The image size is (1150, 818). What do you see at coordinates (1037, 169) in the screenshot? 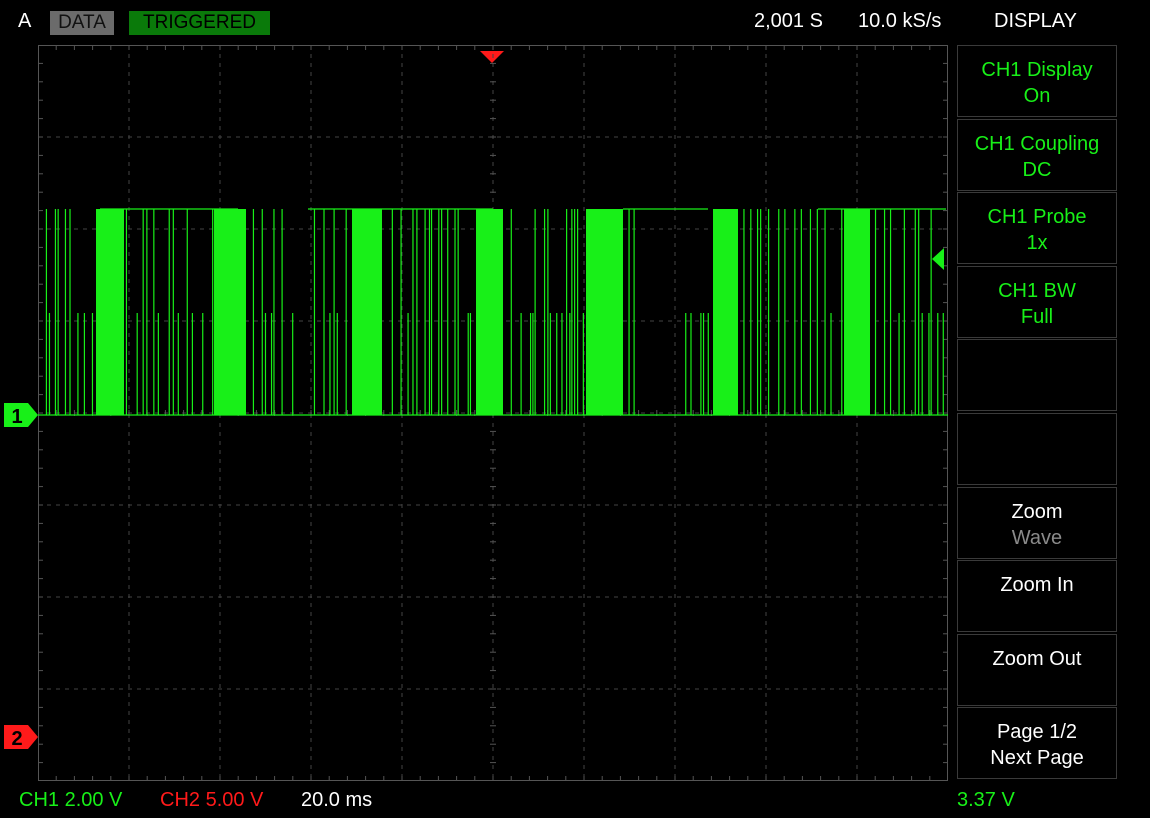
I see `menu-button-value: DC` at bounding box center [1037, 169].